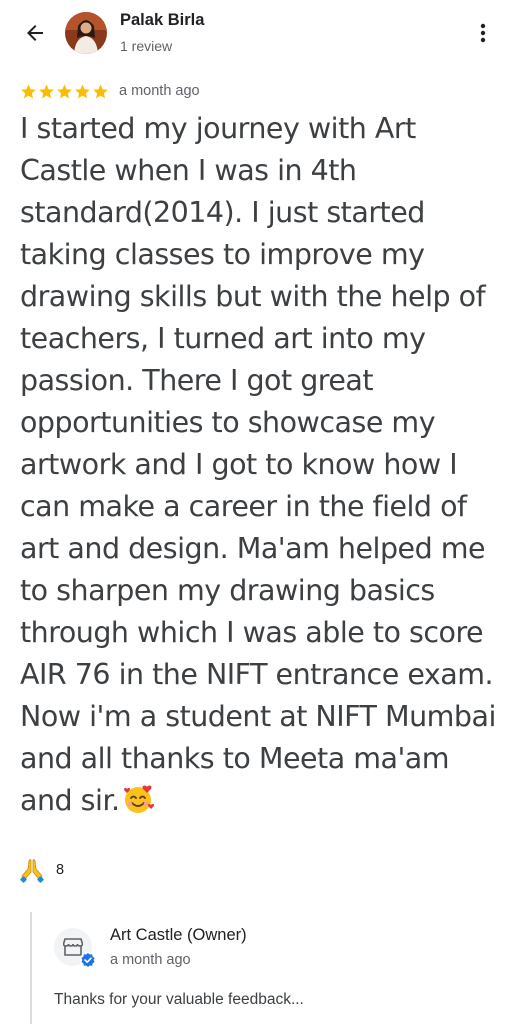 This screenshot has height=1024, width=513. What do you see at coordinates (257, 674) in the screenshot?
I see `review-line: AIR 76 in the NIFT entrance exam.` at bounding box center [257, 674].